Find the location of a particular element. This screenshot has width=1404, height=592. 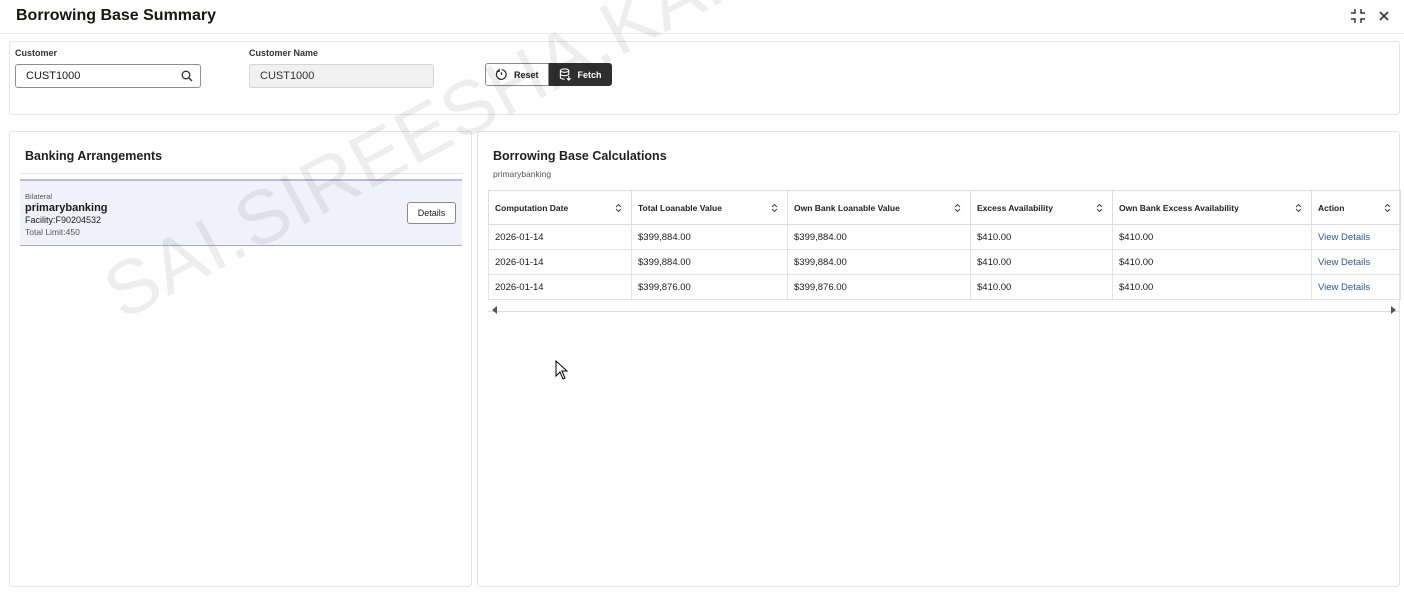

arrangement-name: primarybanking is located at coordinates (66, 208).